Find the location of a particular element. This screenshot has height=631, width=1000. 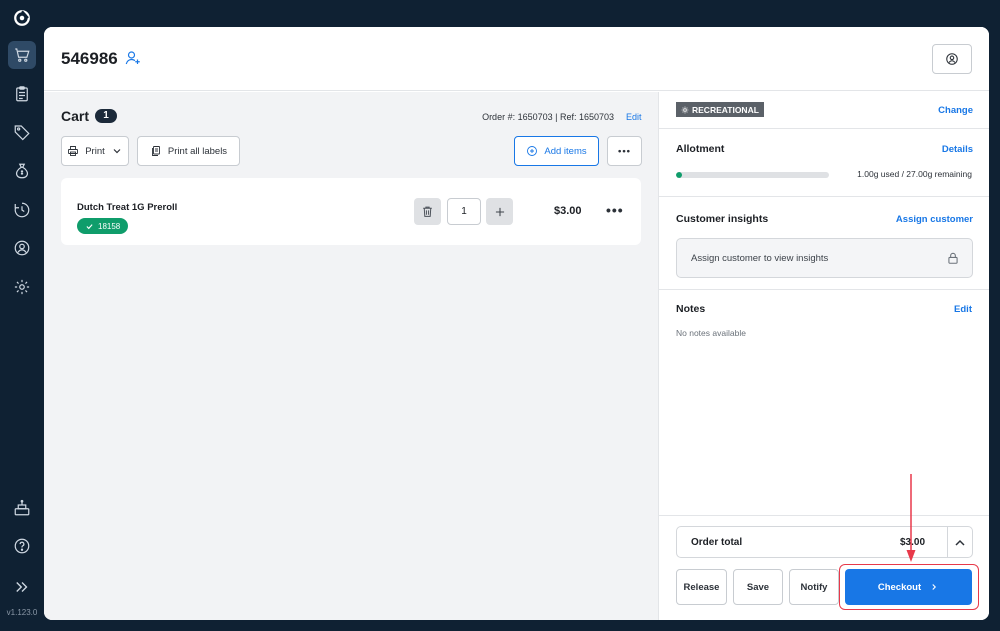

order-reference: Order #: 1650703 | Ref: 1650703 is located at coordinates (548, 117).